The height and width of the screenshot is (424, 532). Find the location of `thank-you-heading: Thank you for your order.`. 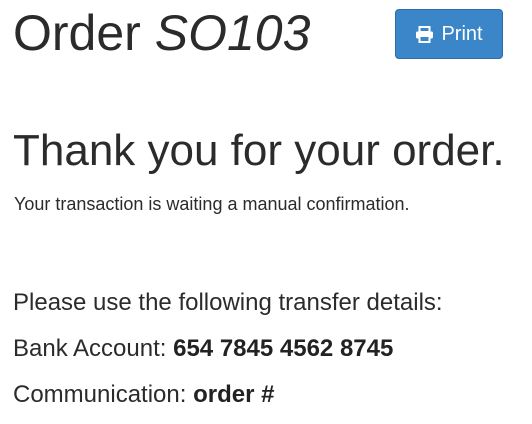

thank-you-heading: Thank you for your order. is located at coordinates (259, 150).